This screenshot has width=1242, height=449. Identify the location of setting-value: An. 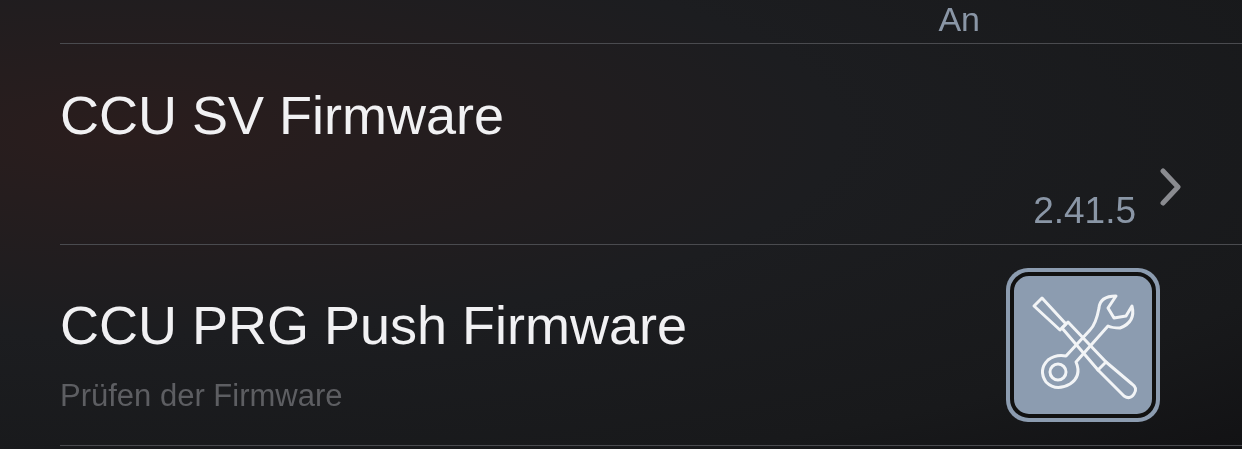
(959, 19).